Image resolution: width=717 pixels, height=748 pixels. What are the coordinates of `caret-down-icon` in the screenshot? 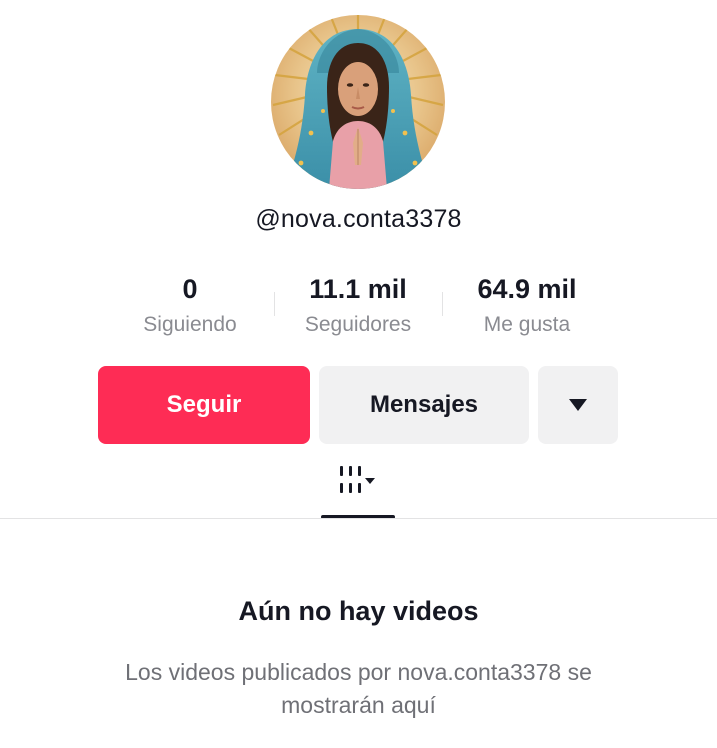 It's located at (578, 405).